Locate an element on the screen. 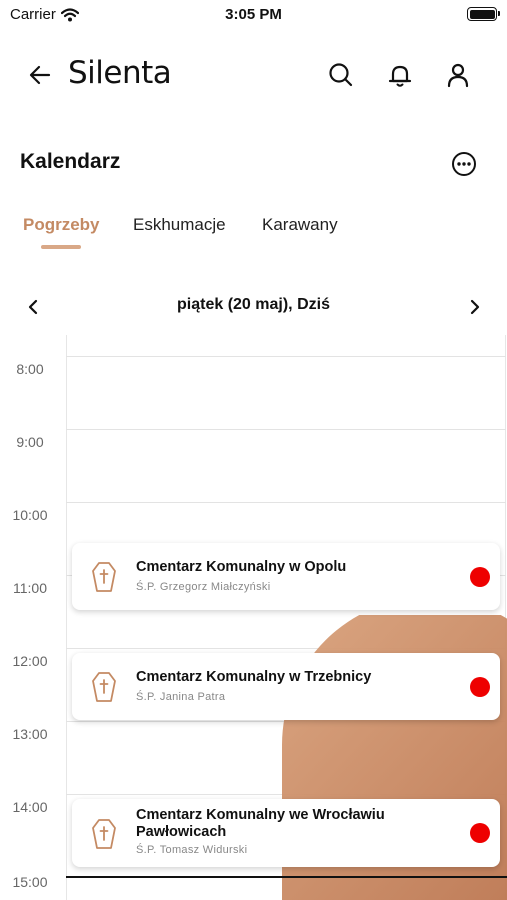 This screenshot has height=900, width=507. page-title: Kalendarz is located at coordinates (70, 161).